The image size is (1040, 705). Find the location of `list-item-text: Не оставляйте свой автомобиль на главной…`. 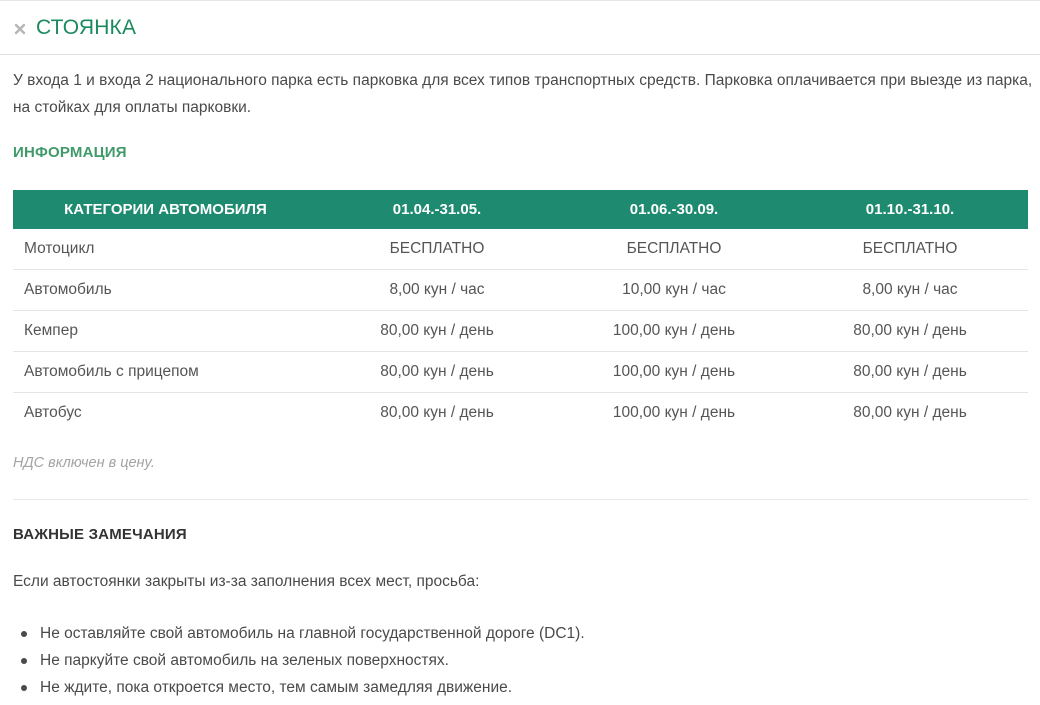

list-item-text: Не оставляйте свой автомобиль на главной… is located at coordinates (312, 633).